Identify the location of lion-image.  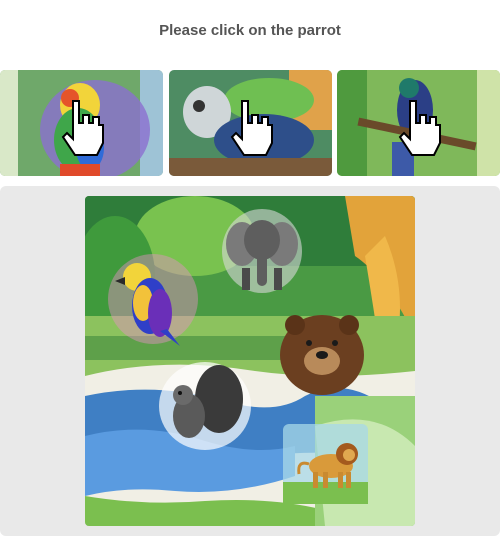
(325, 464).